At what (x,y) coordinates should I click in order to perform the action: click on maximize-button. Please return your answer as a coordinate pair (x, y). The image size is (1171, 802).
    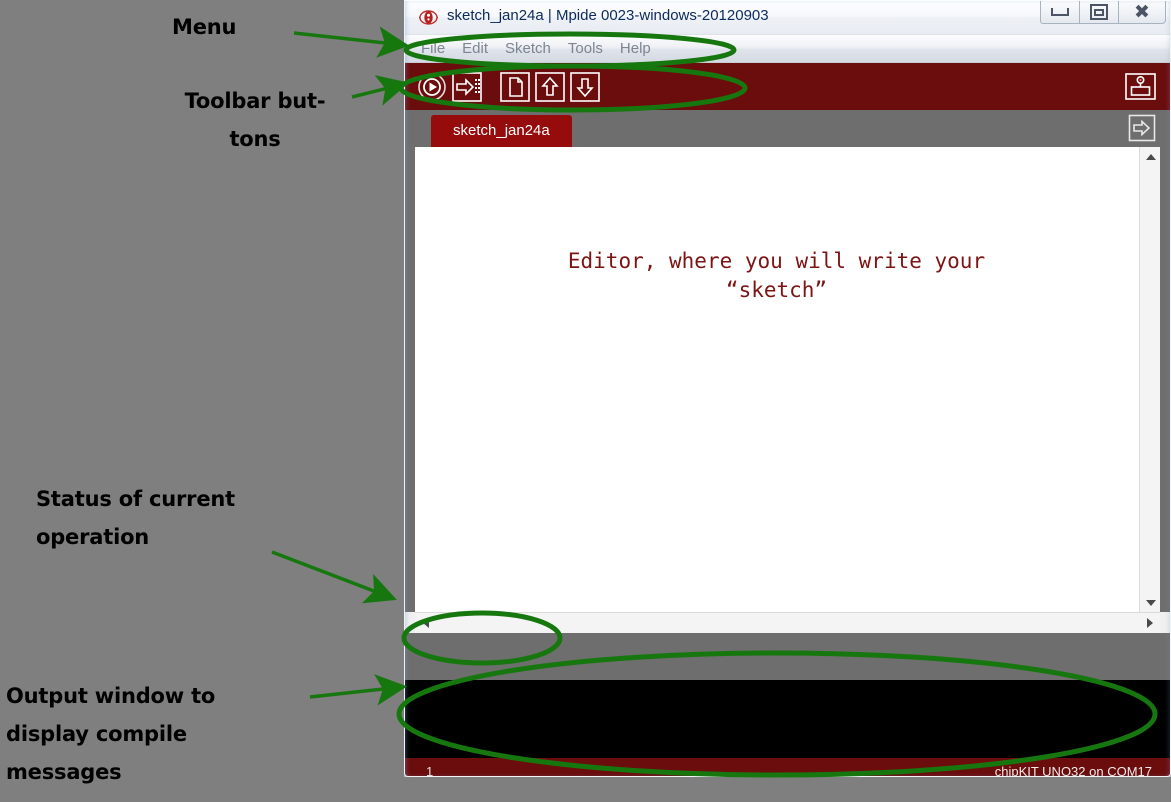
    Looking at the image, I should click on (1099, 12).